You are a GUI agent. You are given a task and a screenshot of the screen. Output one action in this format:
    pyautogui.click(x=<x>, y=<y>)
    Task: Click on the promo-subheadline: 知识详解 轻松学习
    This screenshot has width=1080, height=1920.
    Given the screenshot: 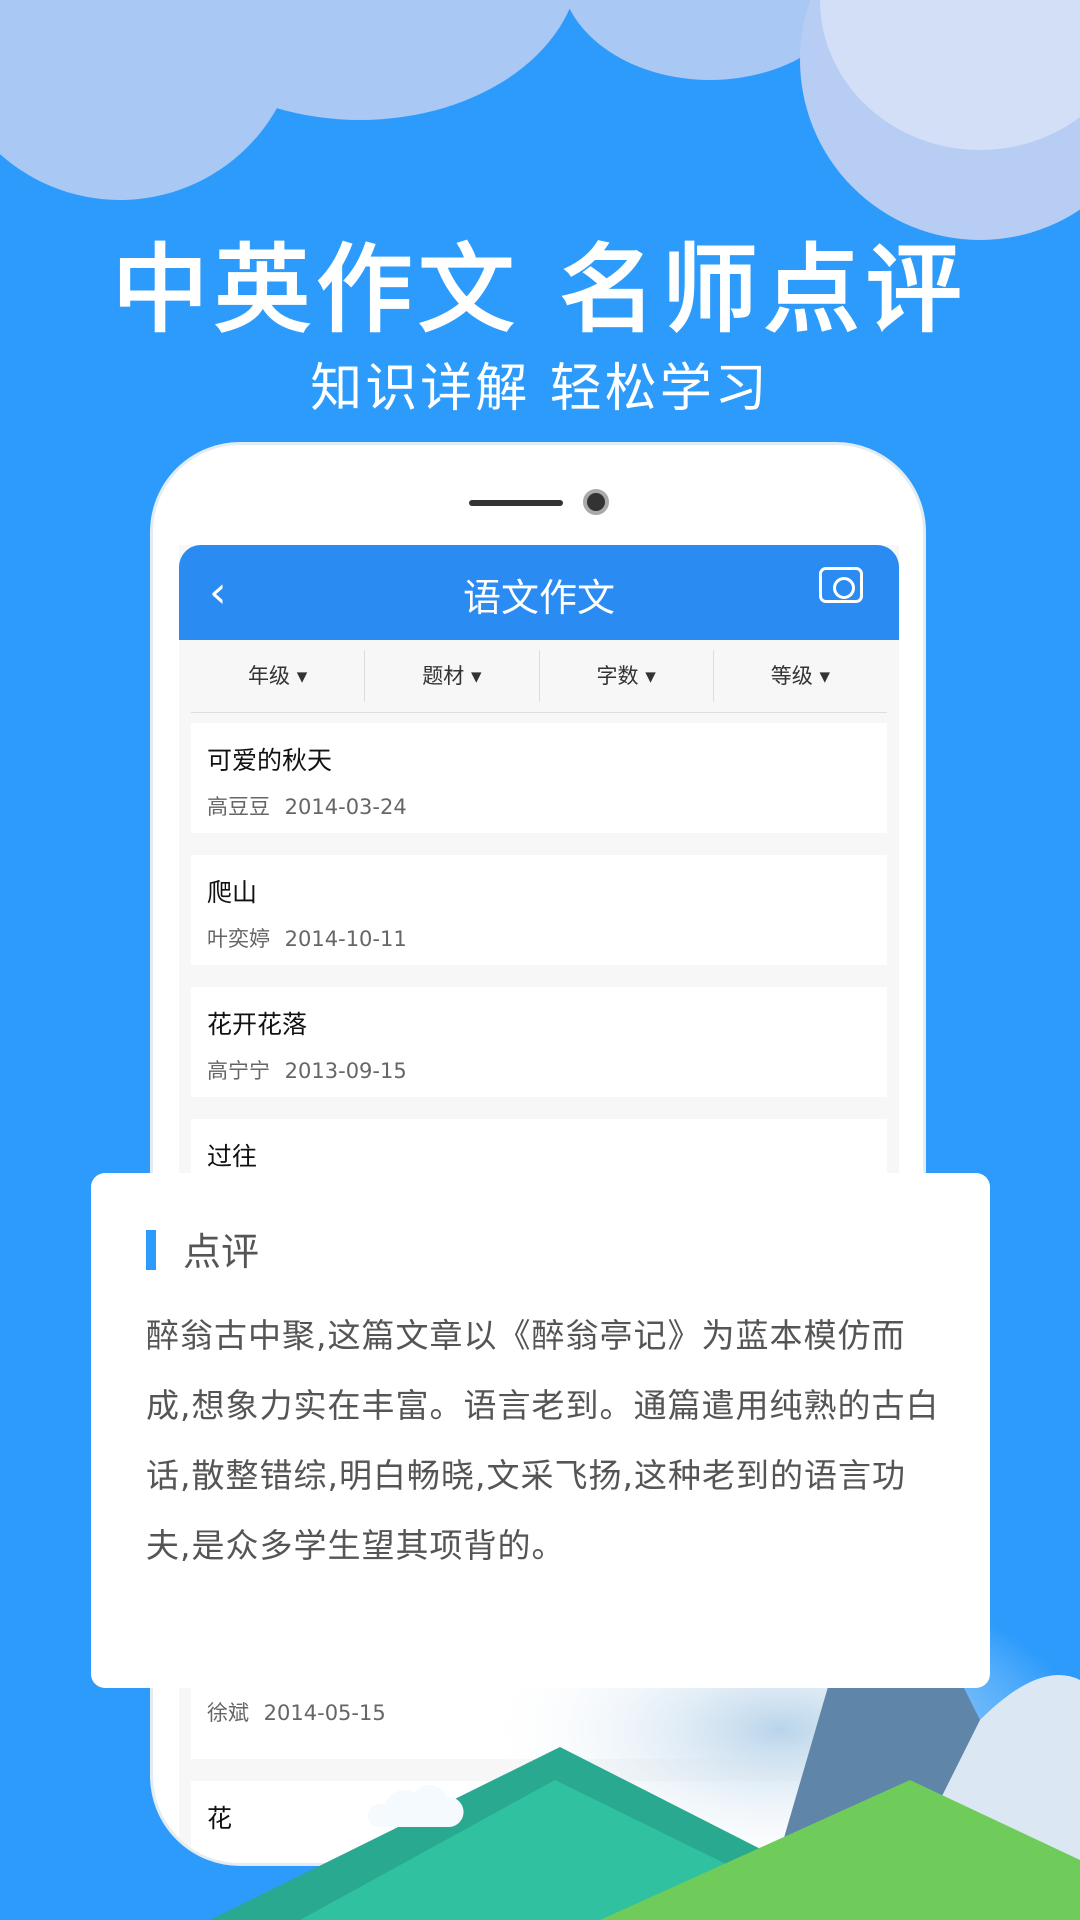 What is the action you would take?
    pyautogui.click(x=540, y=389)
    